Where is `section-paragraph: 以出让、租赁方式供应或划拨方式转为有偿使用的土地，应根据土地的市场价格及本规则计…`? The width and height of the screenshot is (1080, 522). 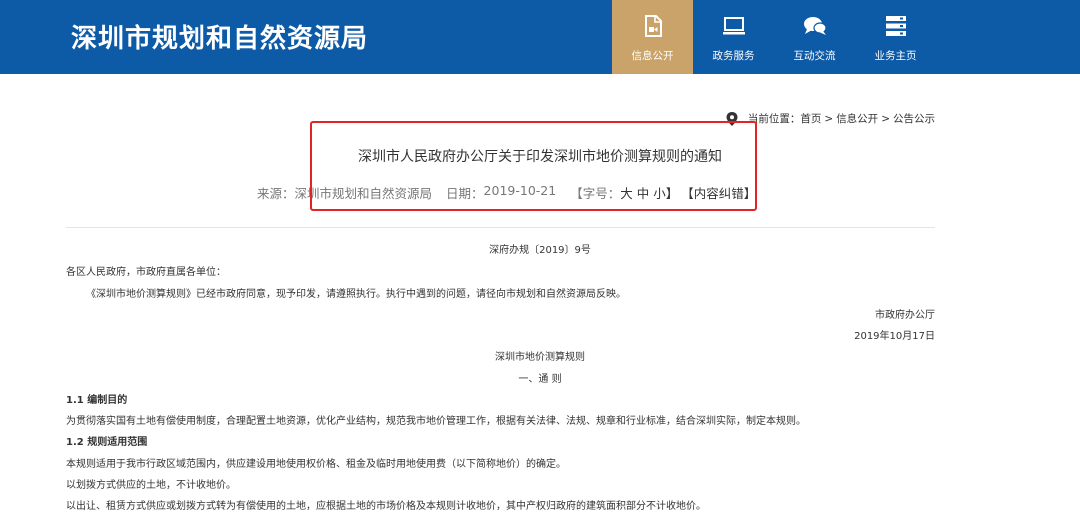 section-paragraph: 以出让、租赁方式供应或划拨方式转为有偿使用的土地，应根据土地的市场价格及本规则计… is located at coordinates (386, 506).